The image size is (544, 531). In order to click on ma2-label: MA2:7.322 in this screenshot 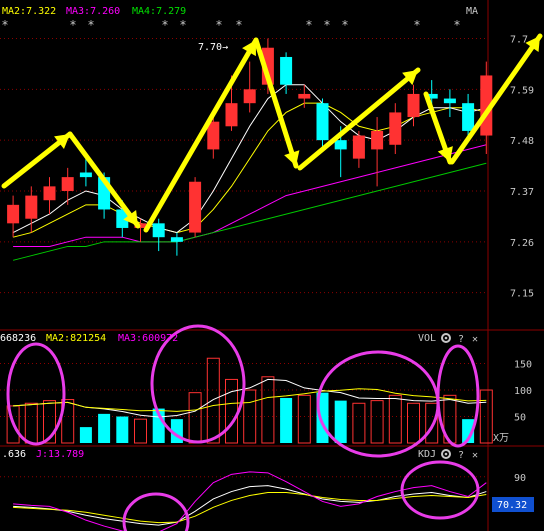, I will do `click(29, 11)`.